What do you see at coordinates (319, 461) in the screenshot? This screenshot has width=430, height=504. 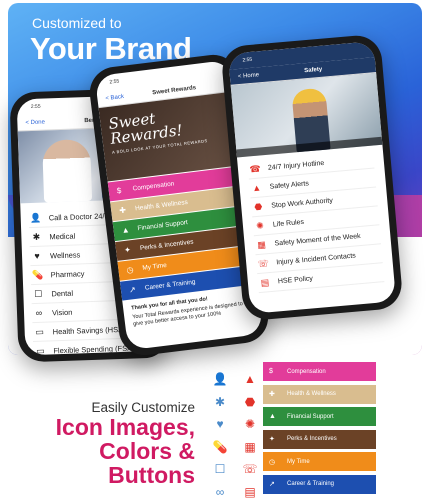 I see `sample-button: ◷ My Time` at bounding box center [319, 461].